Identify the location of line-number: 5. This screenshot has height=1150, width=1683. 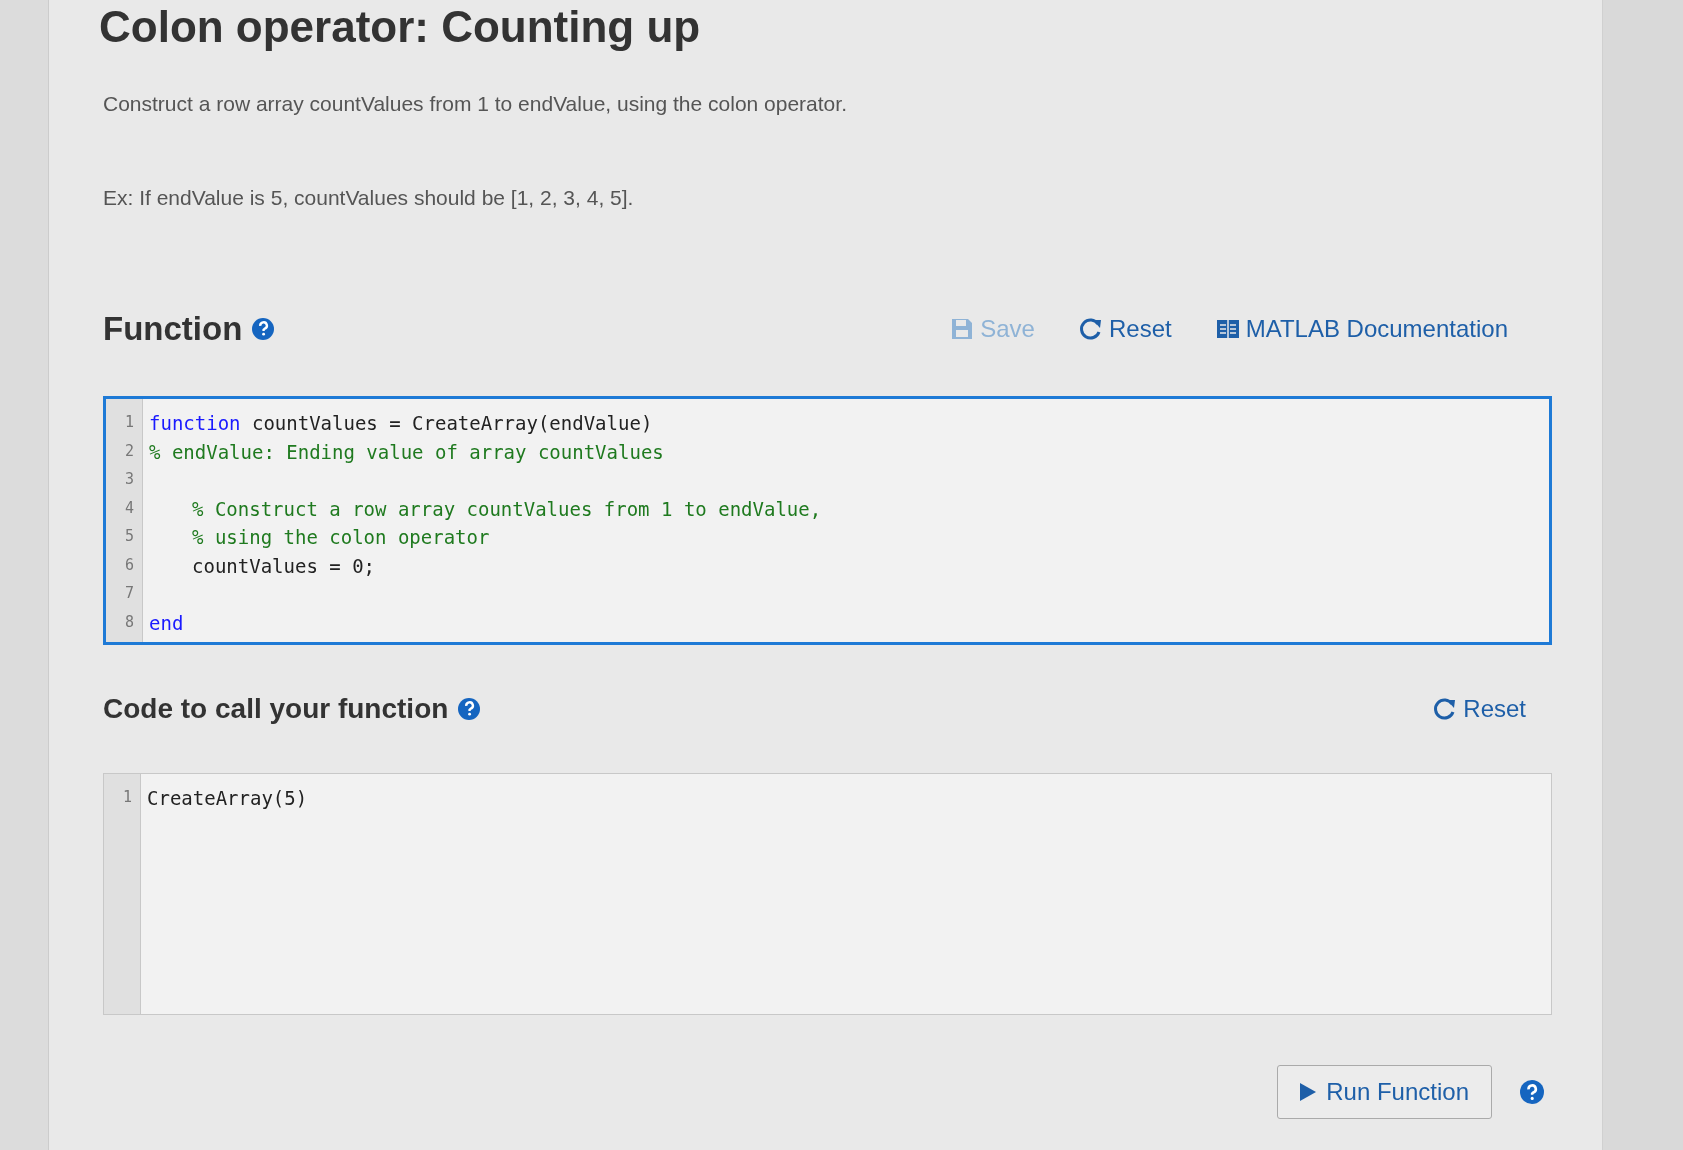
(129, 537).